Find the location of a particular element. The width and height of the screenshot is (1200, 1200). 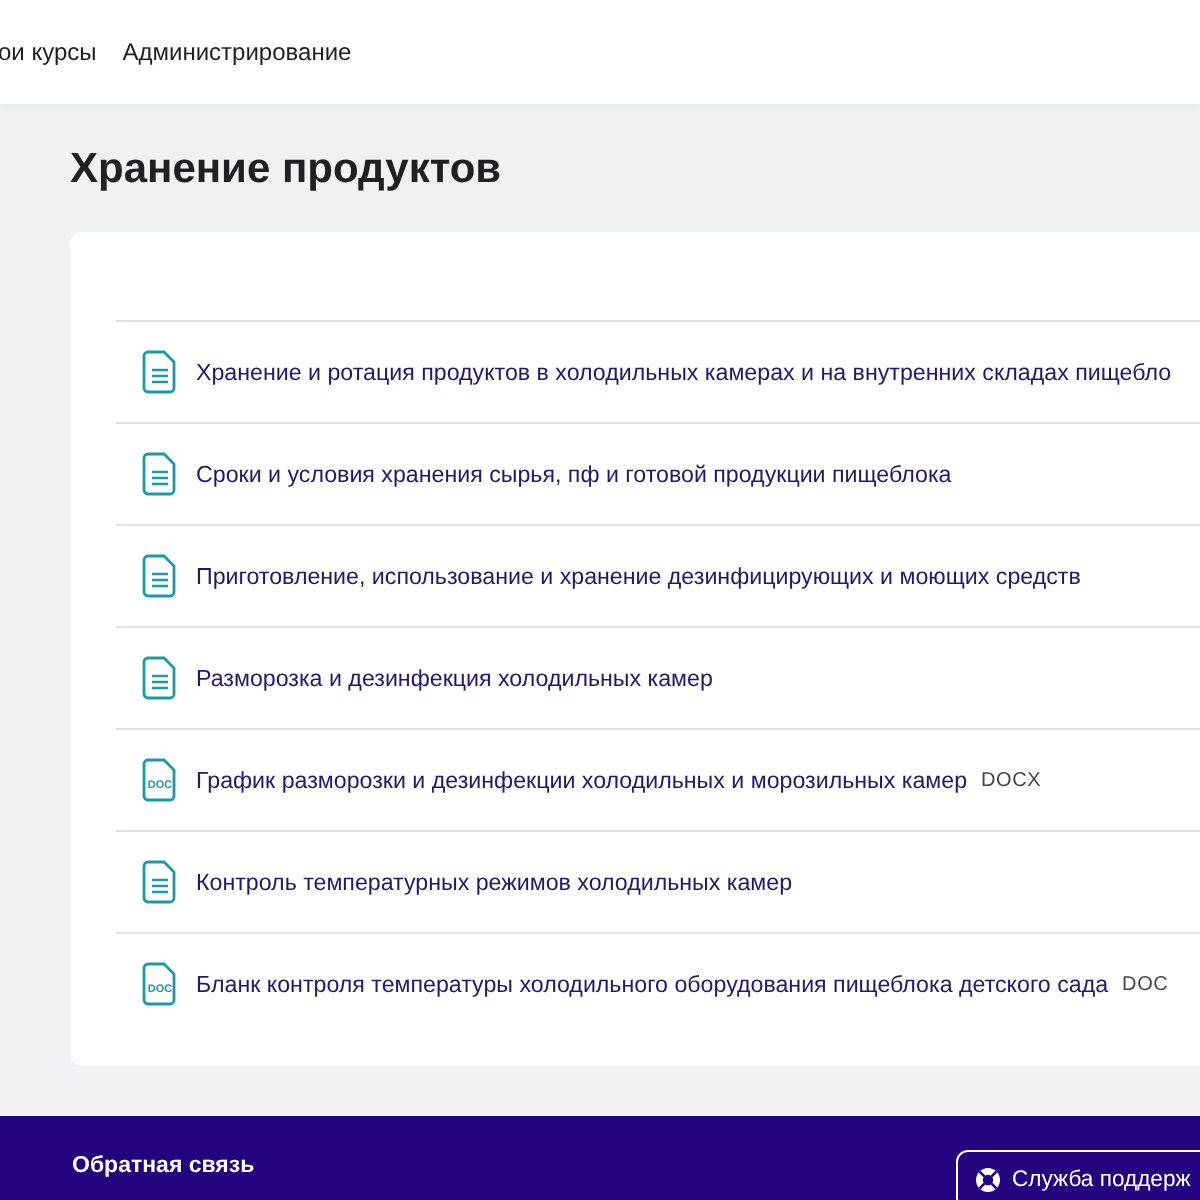

resource-link: Сроки и условия хранения сырья, пф и готовой продукции пищеблока is located at coordinates (574, 474).